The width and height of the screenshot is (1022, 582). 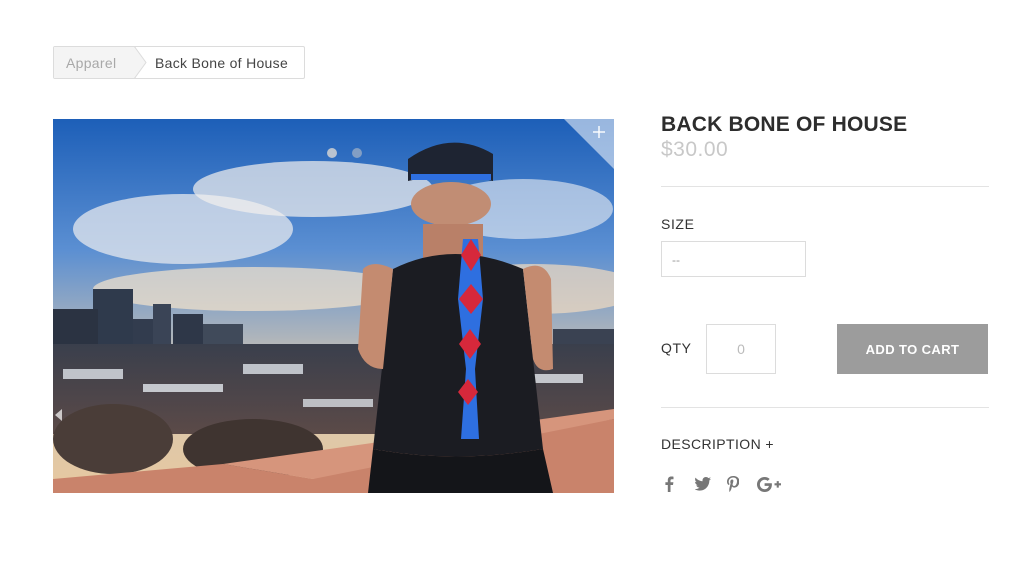 I want to click on breadcrumb-apparel-label: Apparel, so click(x=91, y=63).